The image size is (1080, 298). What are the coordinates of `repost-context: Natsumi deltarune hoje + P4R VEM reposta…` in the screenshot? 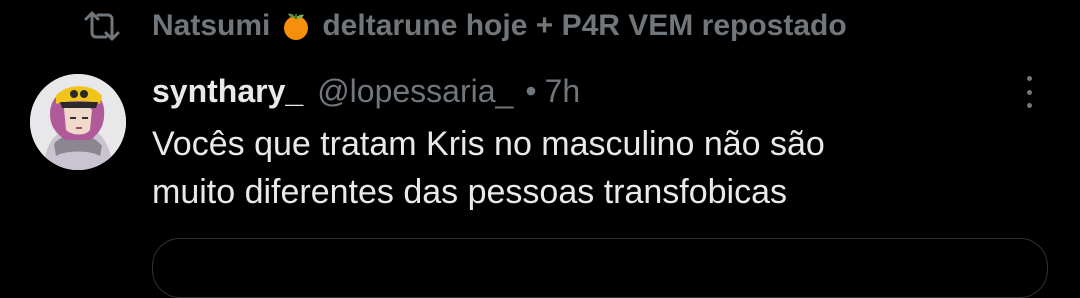 It's located at (464, 26).